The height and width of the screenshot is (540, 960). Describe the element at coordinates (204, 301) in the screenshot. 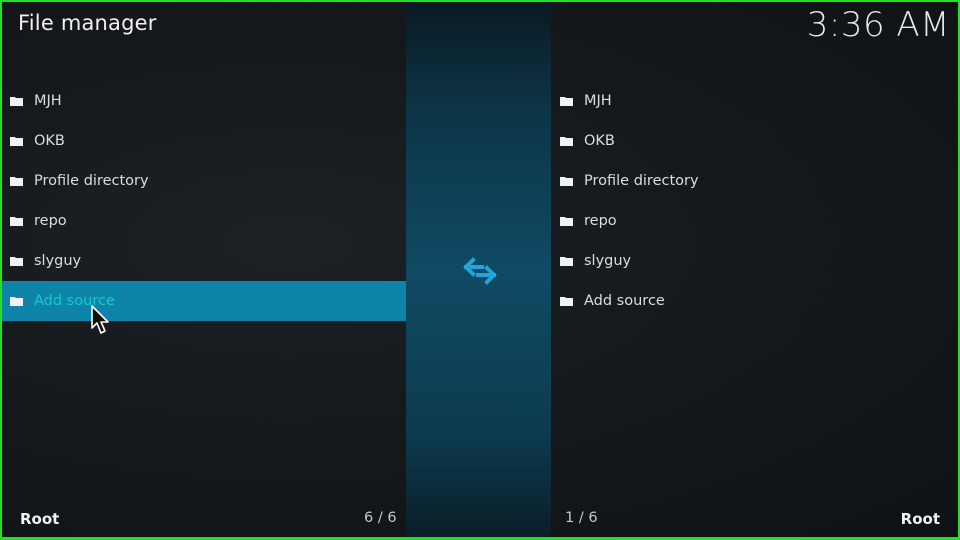

I see `list-item-focused: Add source` at that location.